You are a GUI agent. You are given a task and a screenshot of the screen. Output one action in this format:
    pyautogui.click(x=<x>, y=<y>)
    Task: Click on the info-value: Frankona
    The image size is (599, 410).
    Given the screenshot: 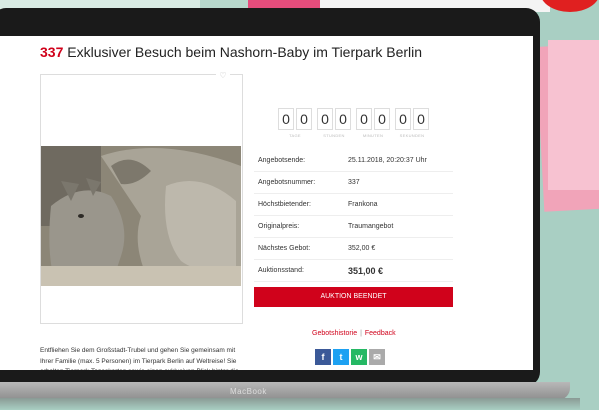 What is the action you would take?
    pyautogui.click(x=363, y=204)
    